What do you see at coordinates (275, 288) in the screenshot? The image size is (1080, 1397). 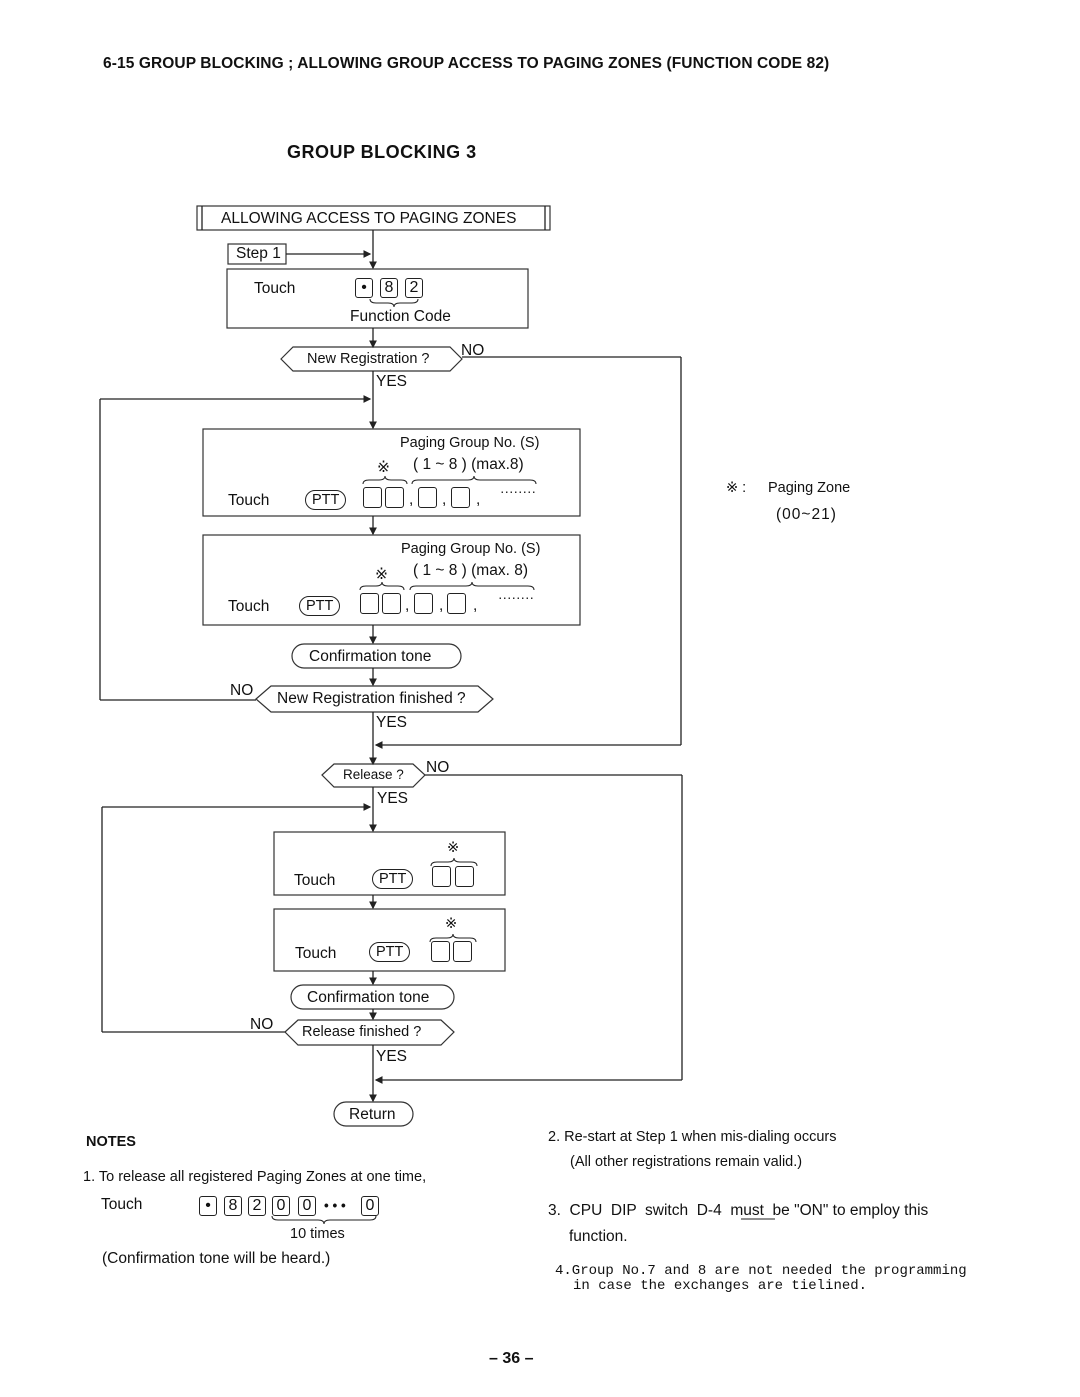 I see `step1-touch-label: Touch` at bounding box center [275, 288].